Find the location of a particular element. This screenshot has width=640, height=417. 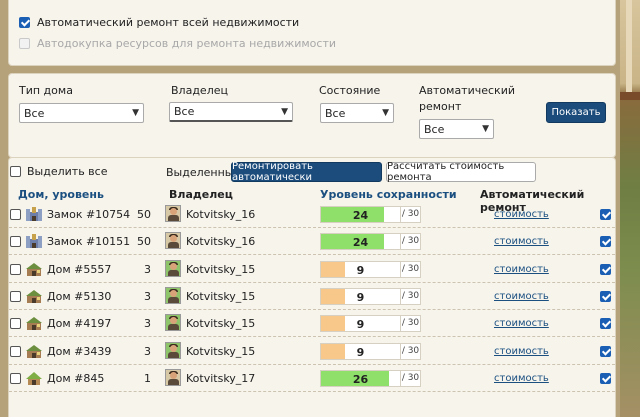

castle-icon is located at coordinates (34, 241).